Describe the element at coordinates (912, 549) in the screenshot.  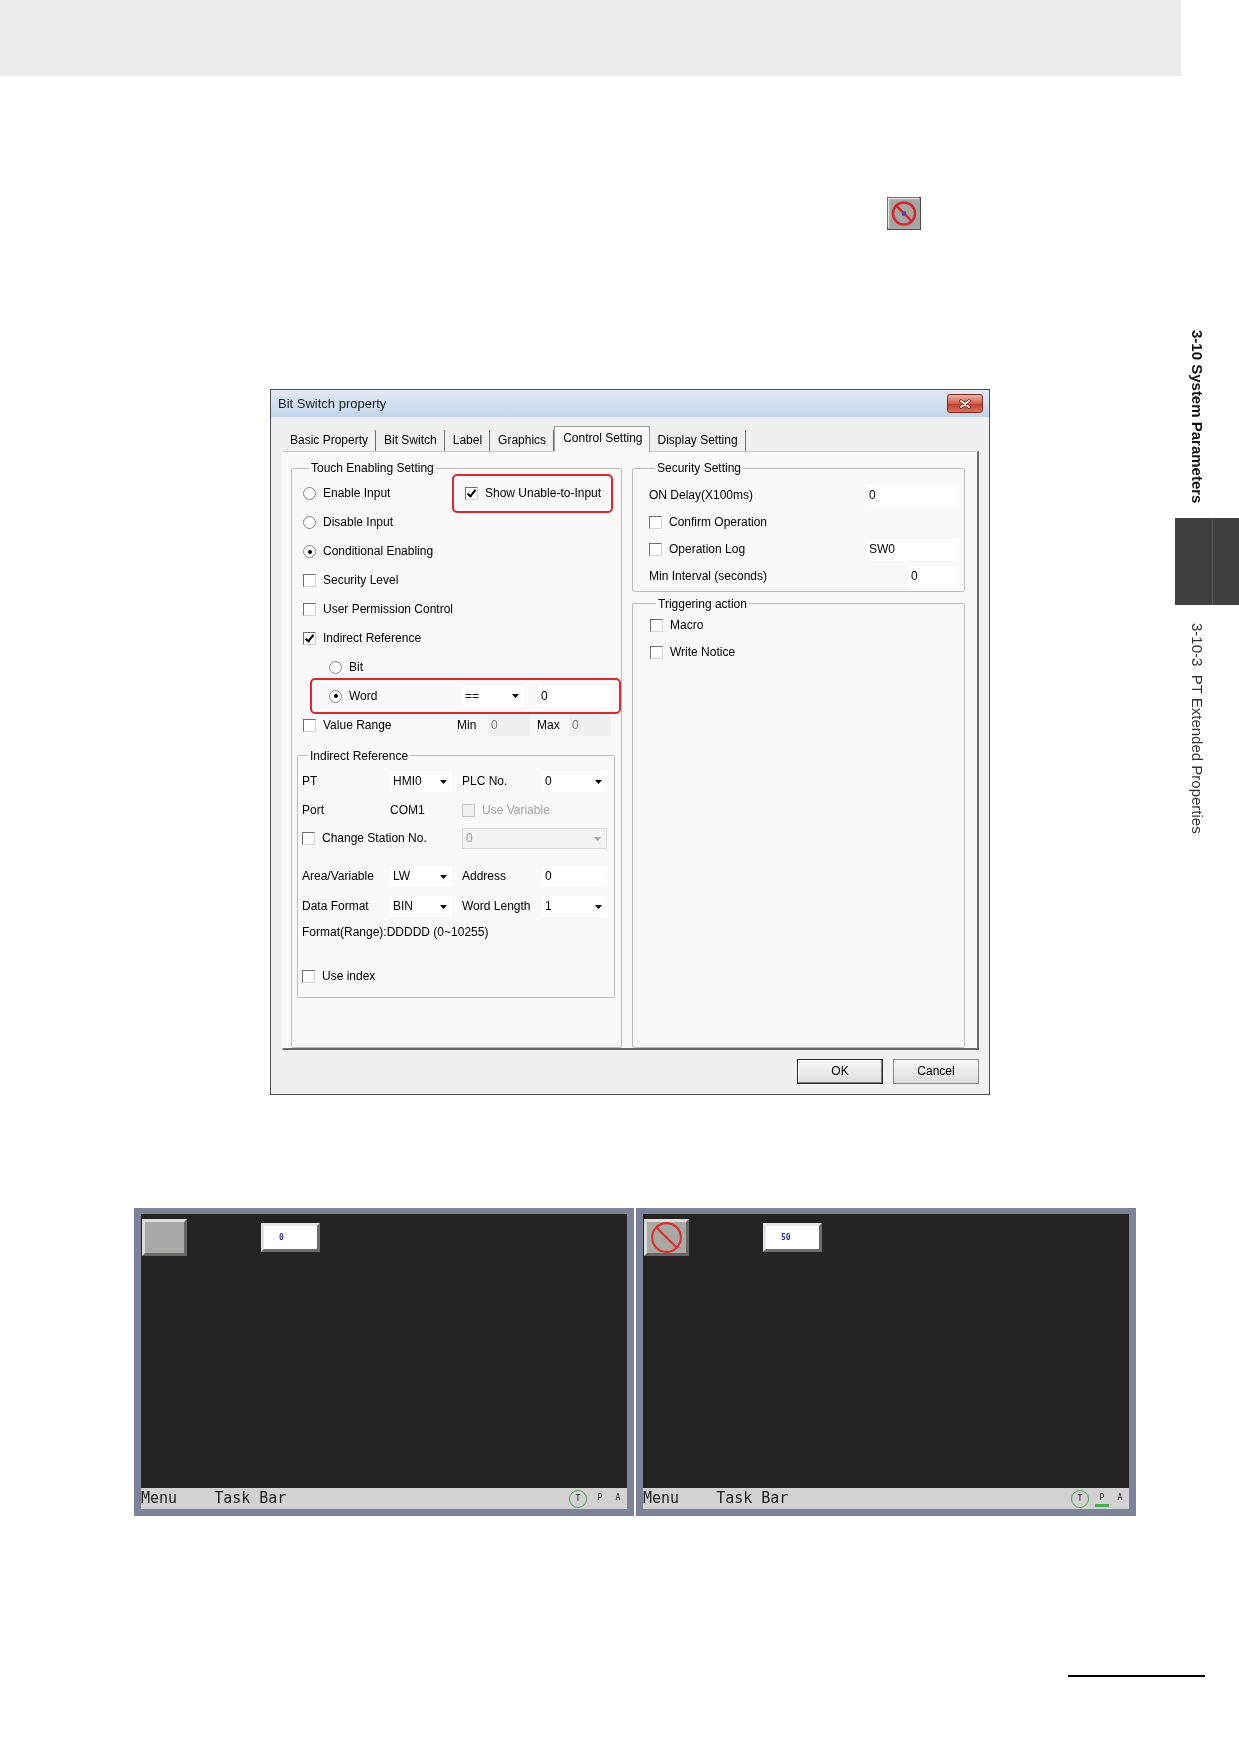
I see `input-field: SW0` at that location.